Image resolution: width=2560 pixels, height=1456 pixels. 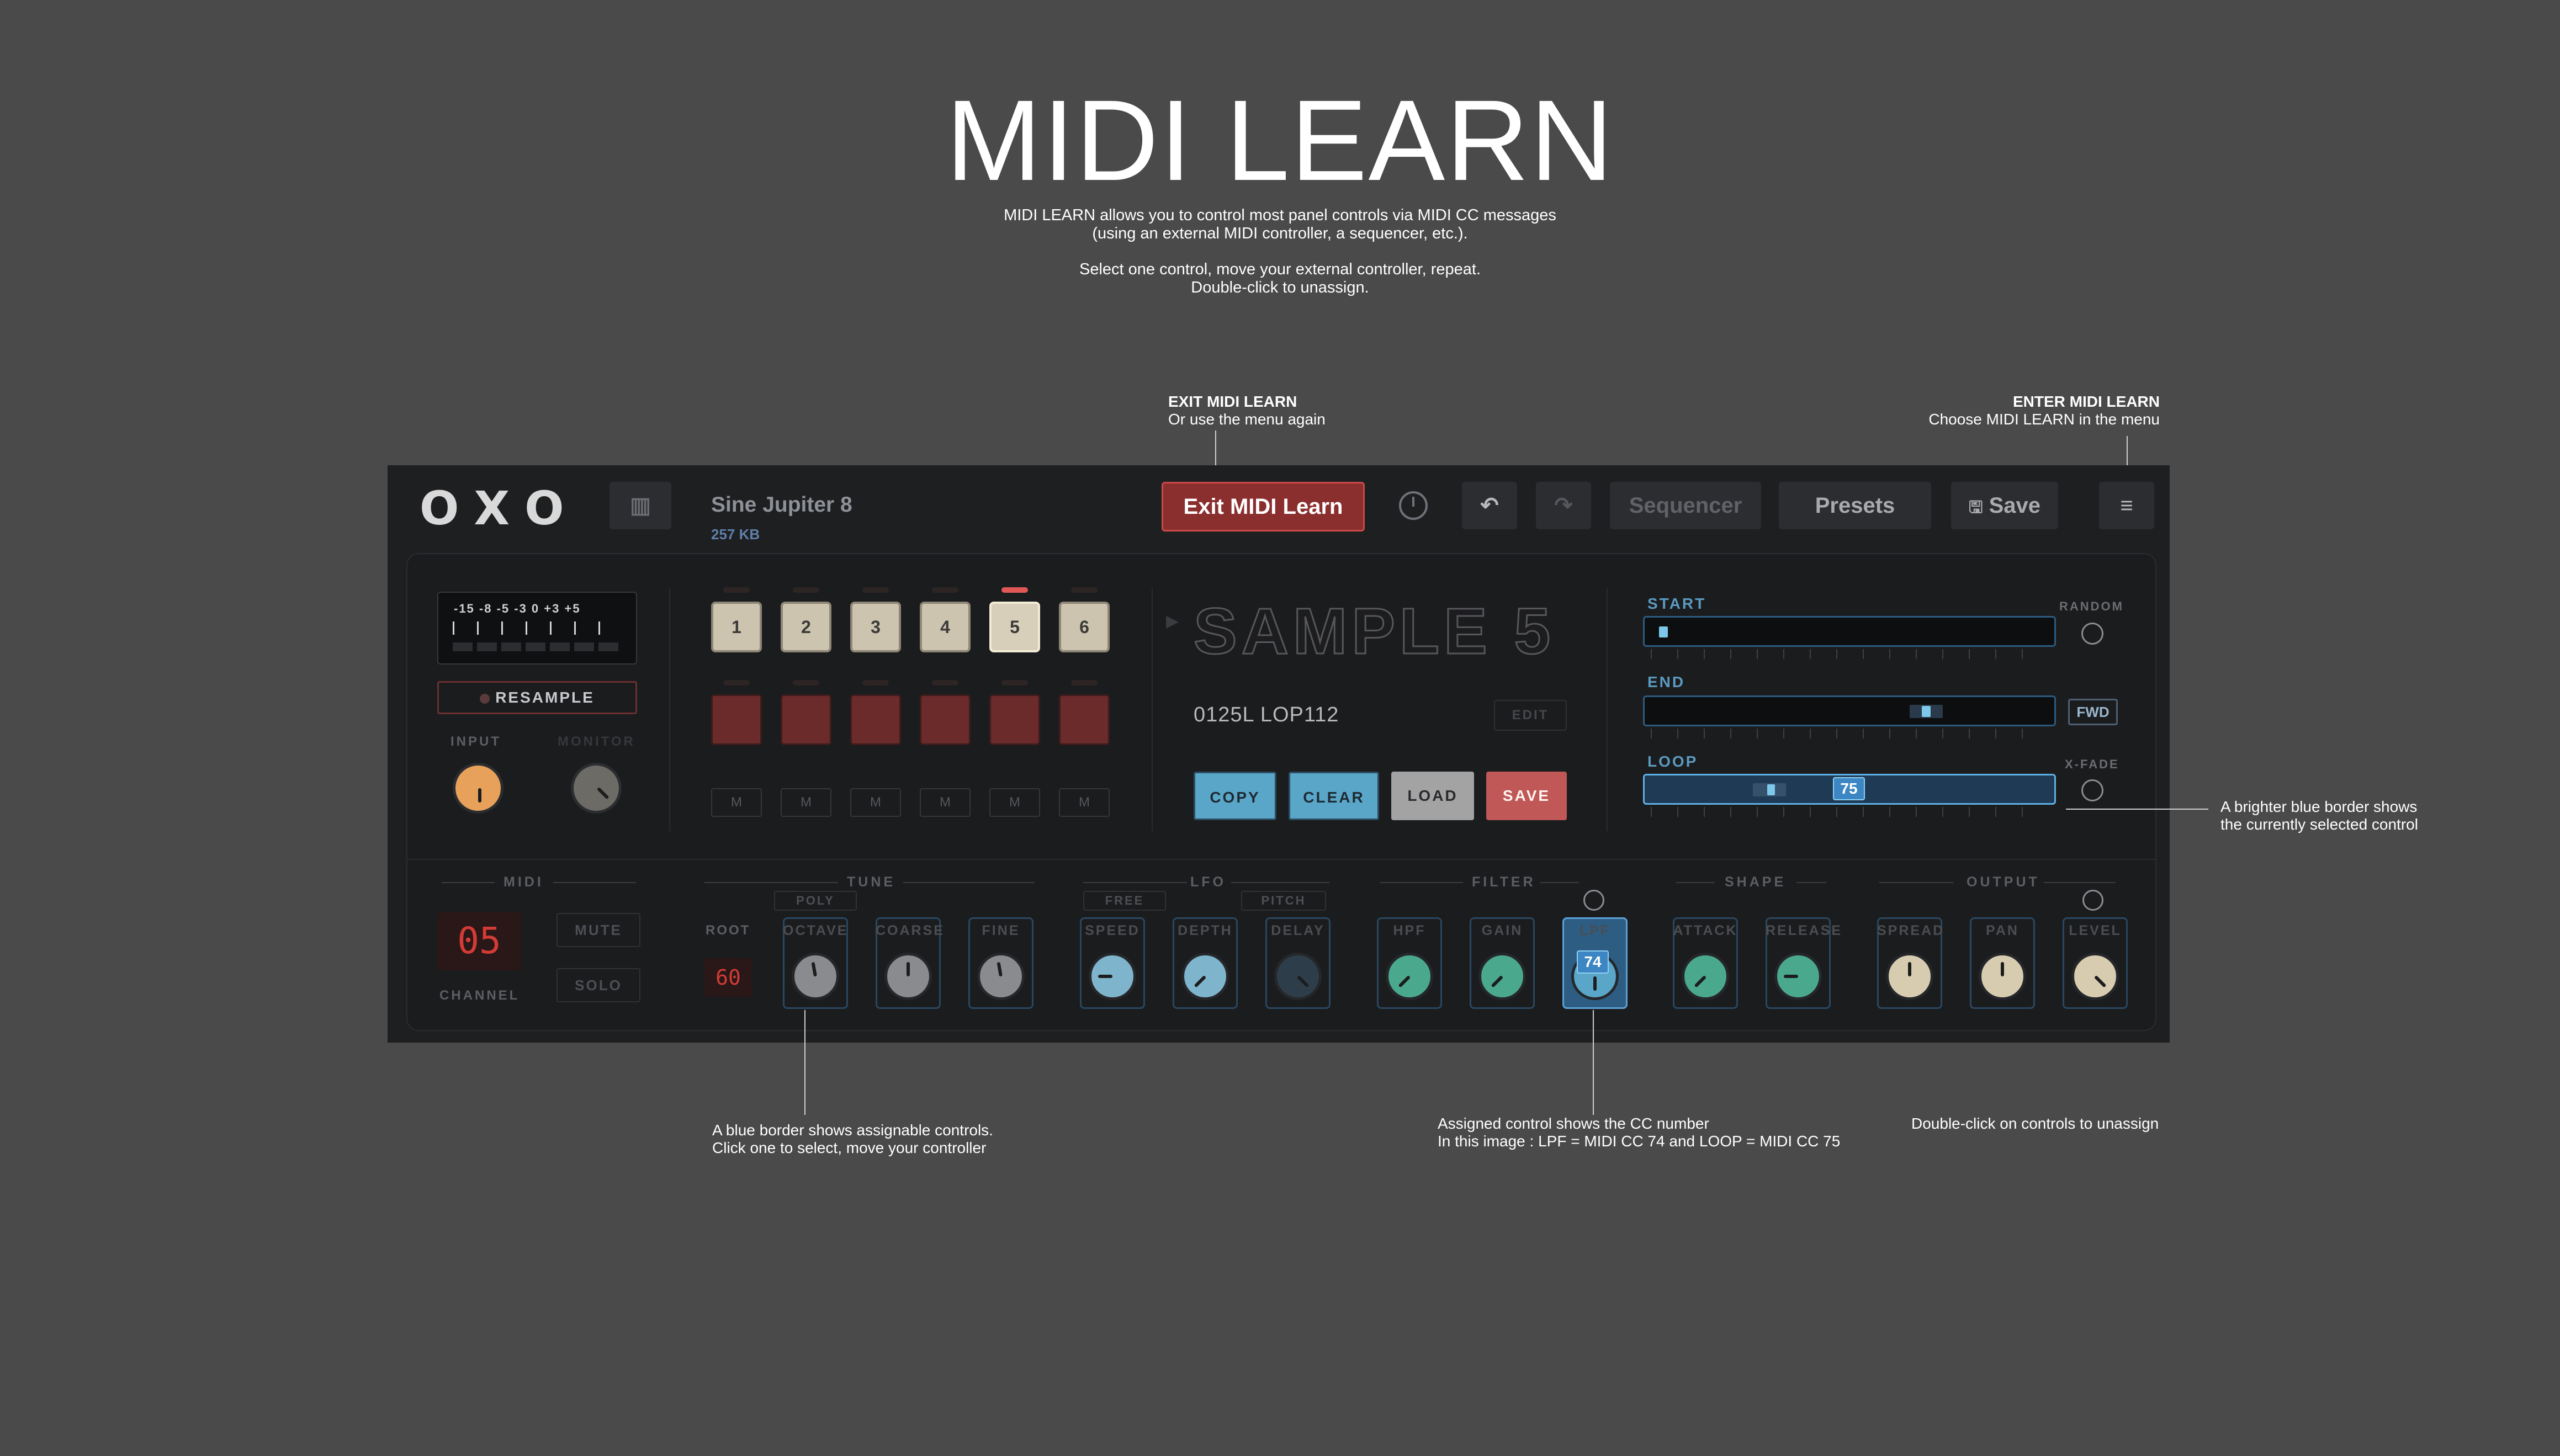 What do you see at coordinates (485, 698) in the screenshot?
I see `record-icon` at bounding box center [485, 698].